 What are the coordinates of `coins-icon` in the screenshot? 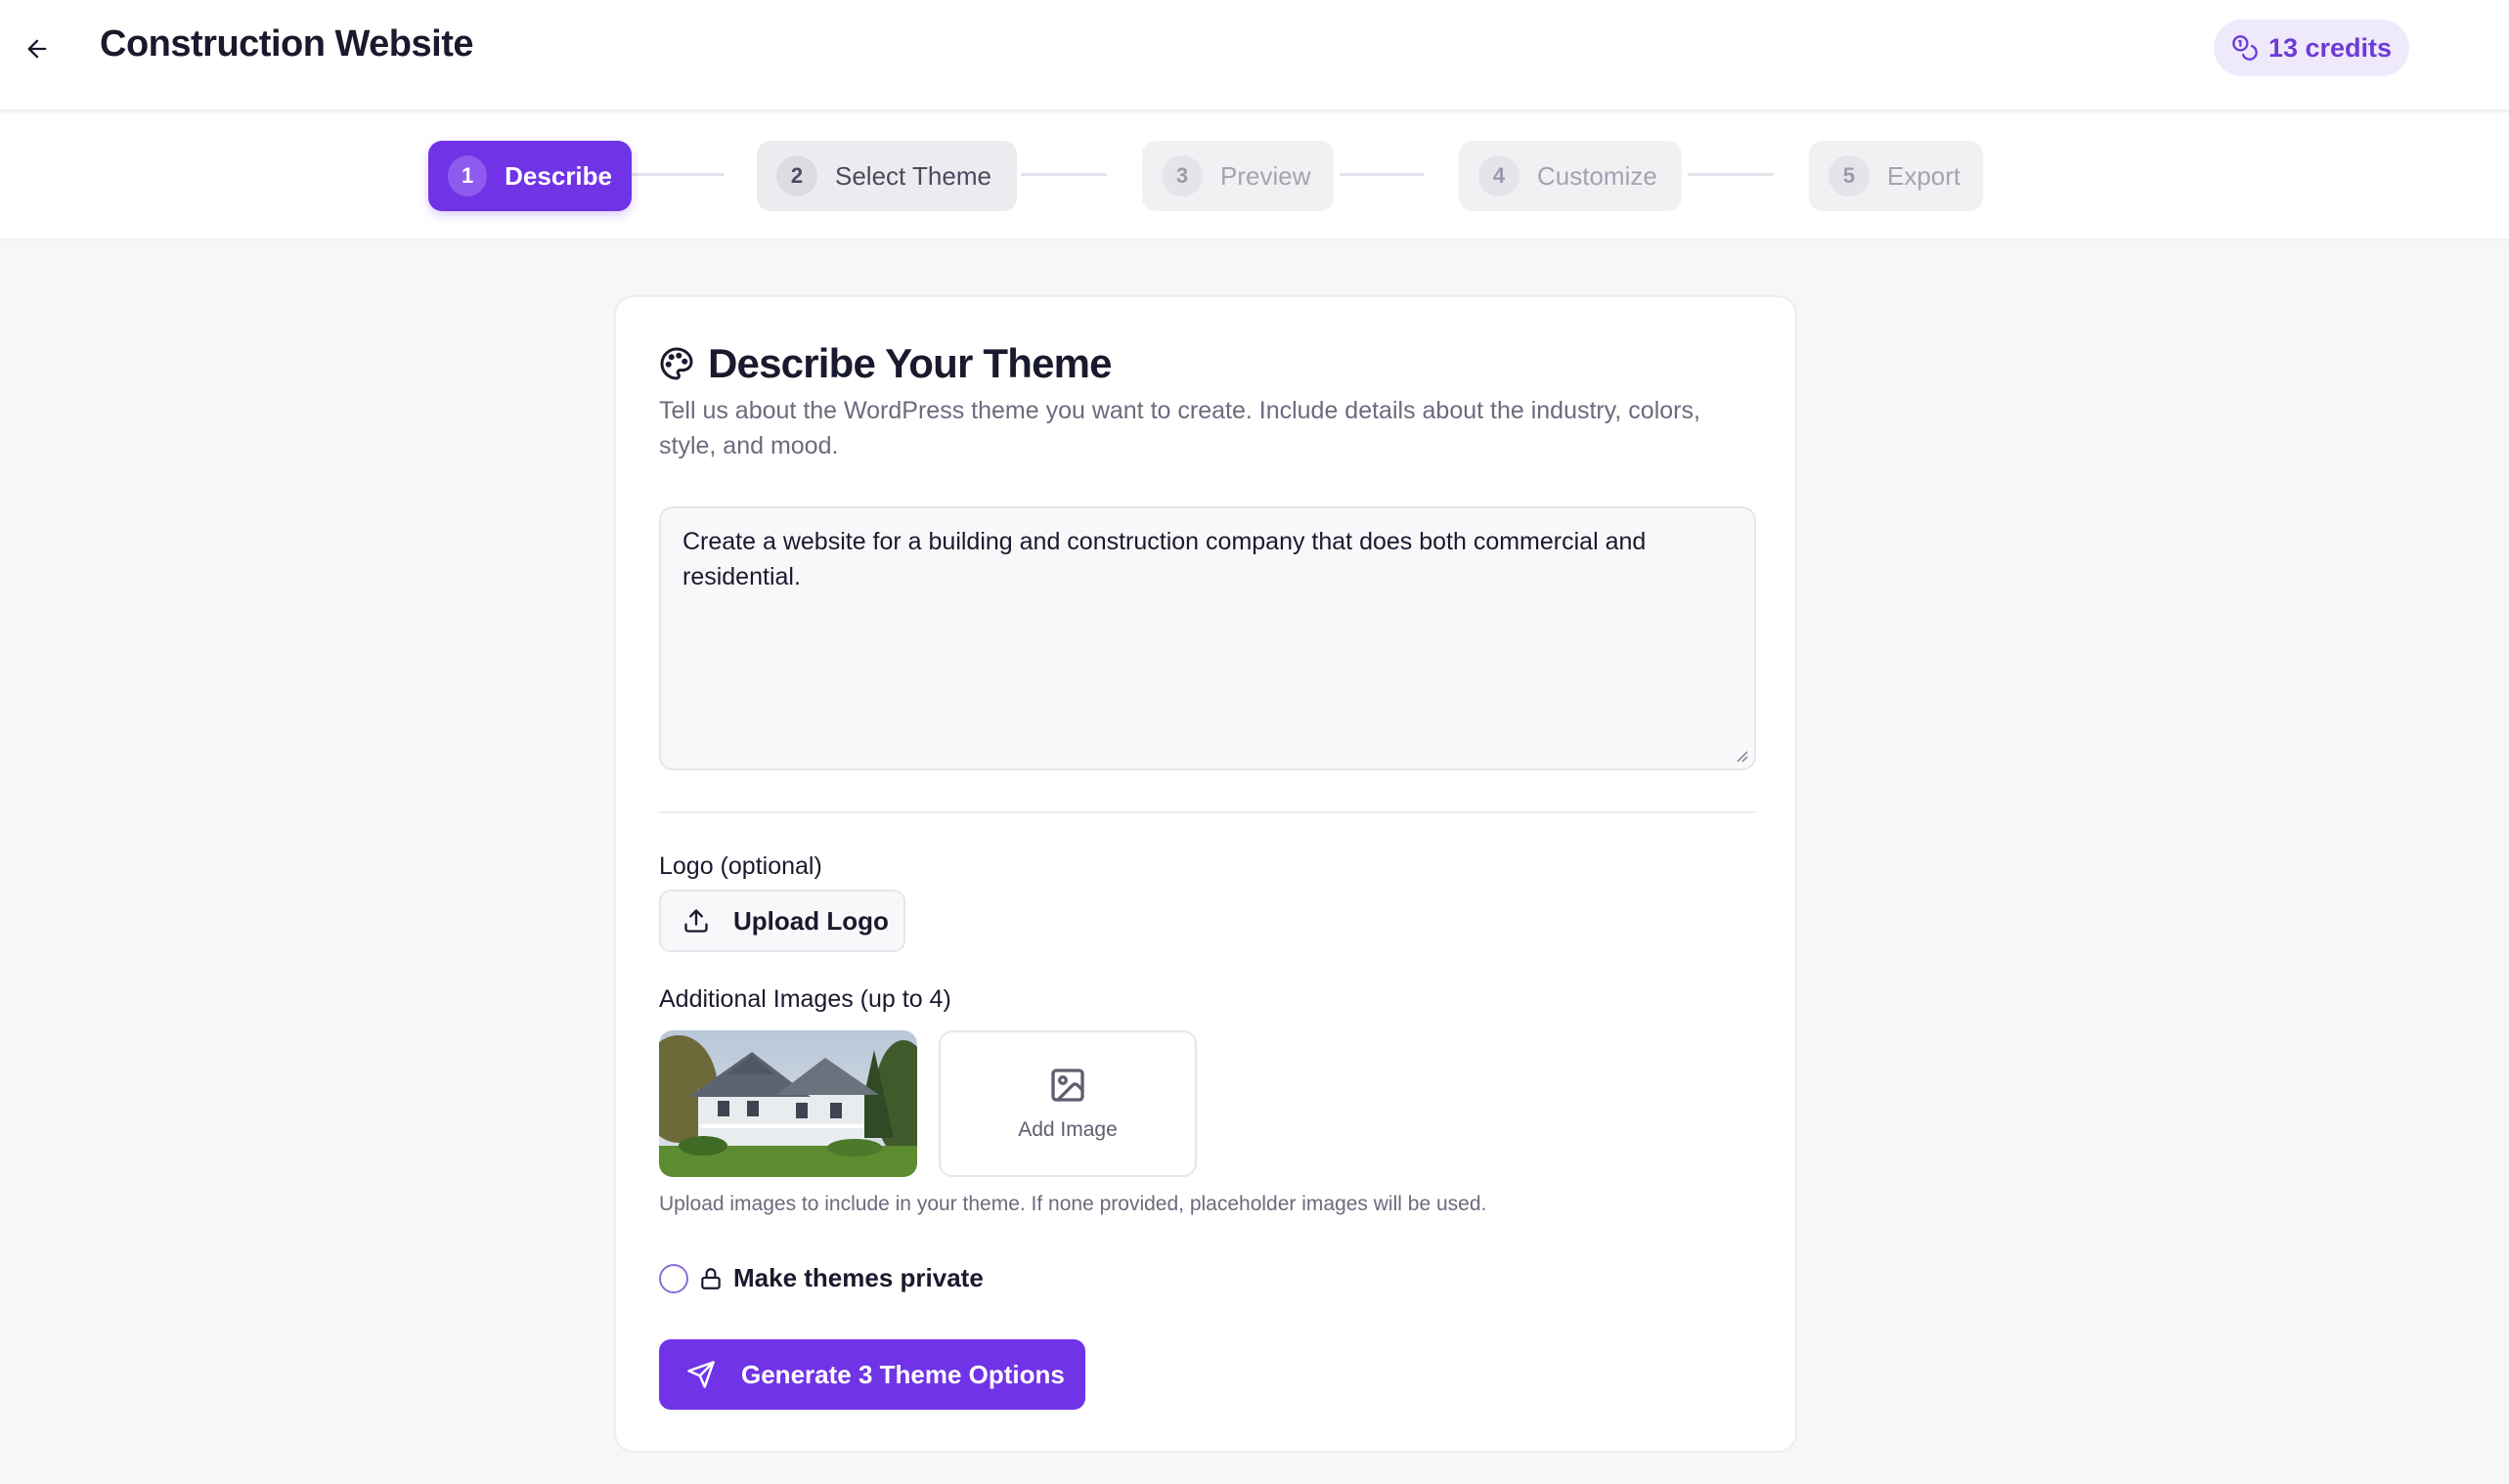 It's located at (2245, 48).